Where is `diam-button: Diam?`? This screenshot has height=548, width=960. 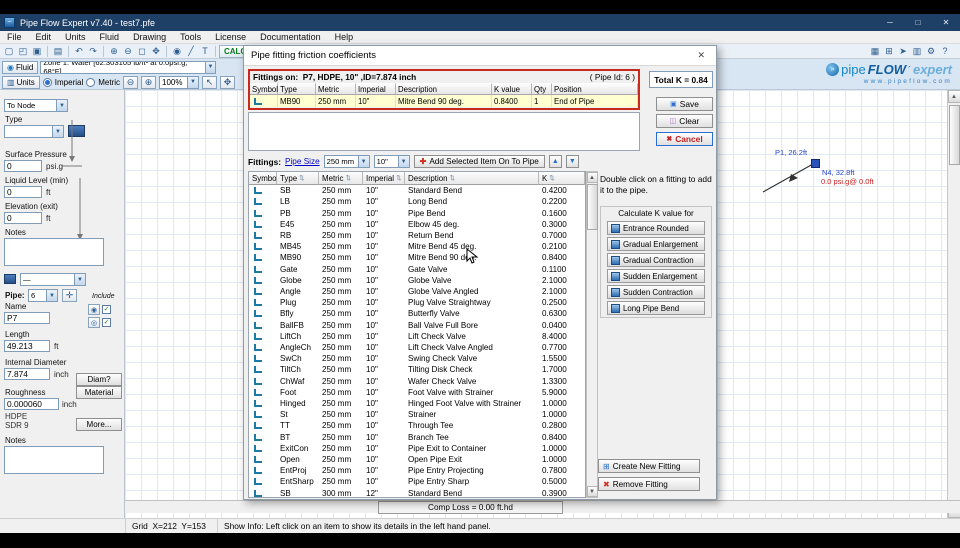
diam-button: Diam? is located at coordinates (99, 379).